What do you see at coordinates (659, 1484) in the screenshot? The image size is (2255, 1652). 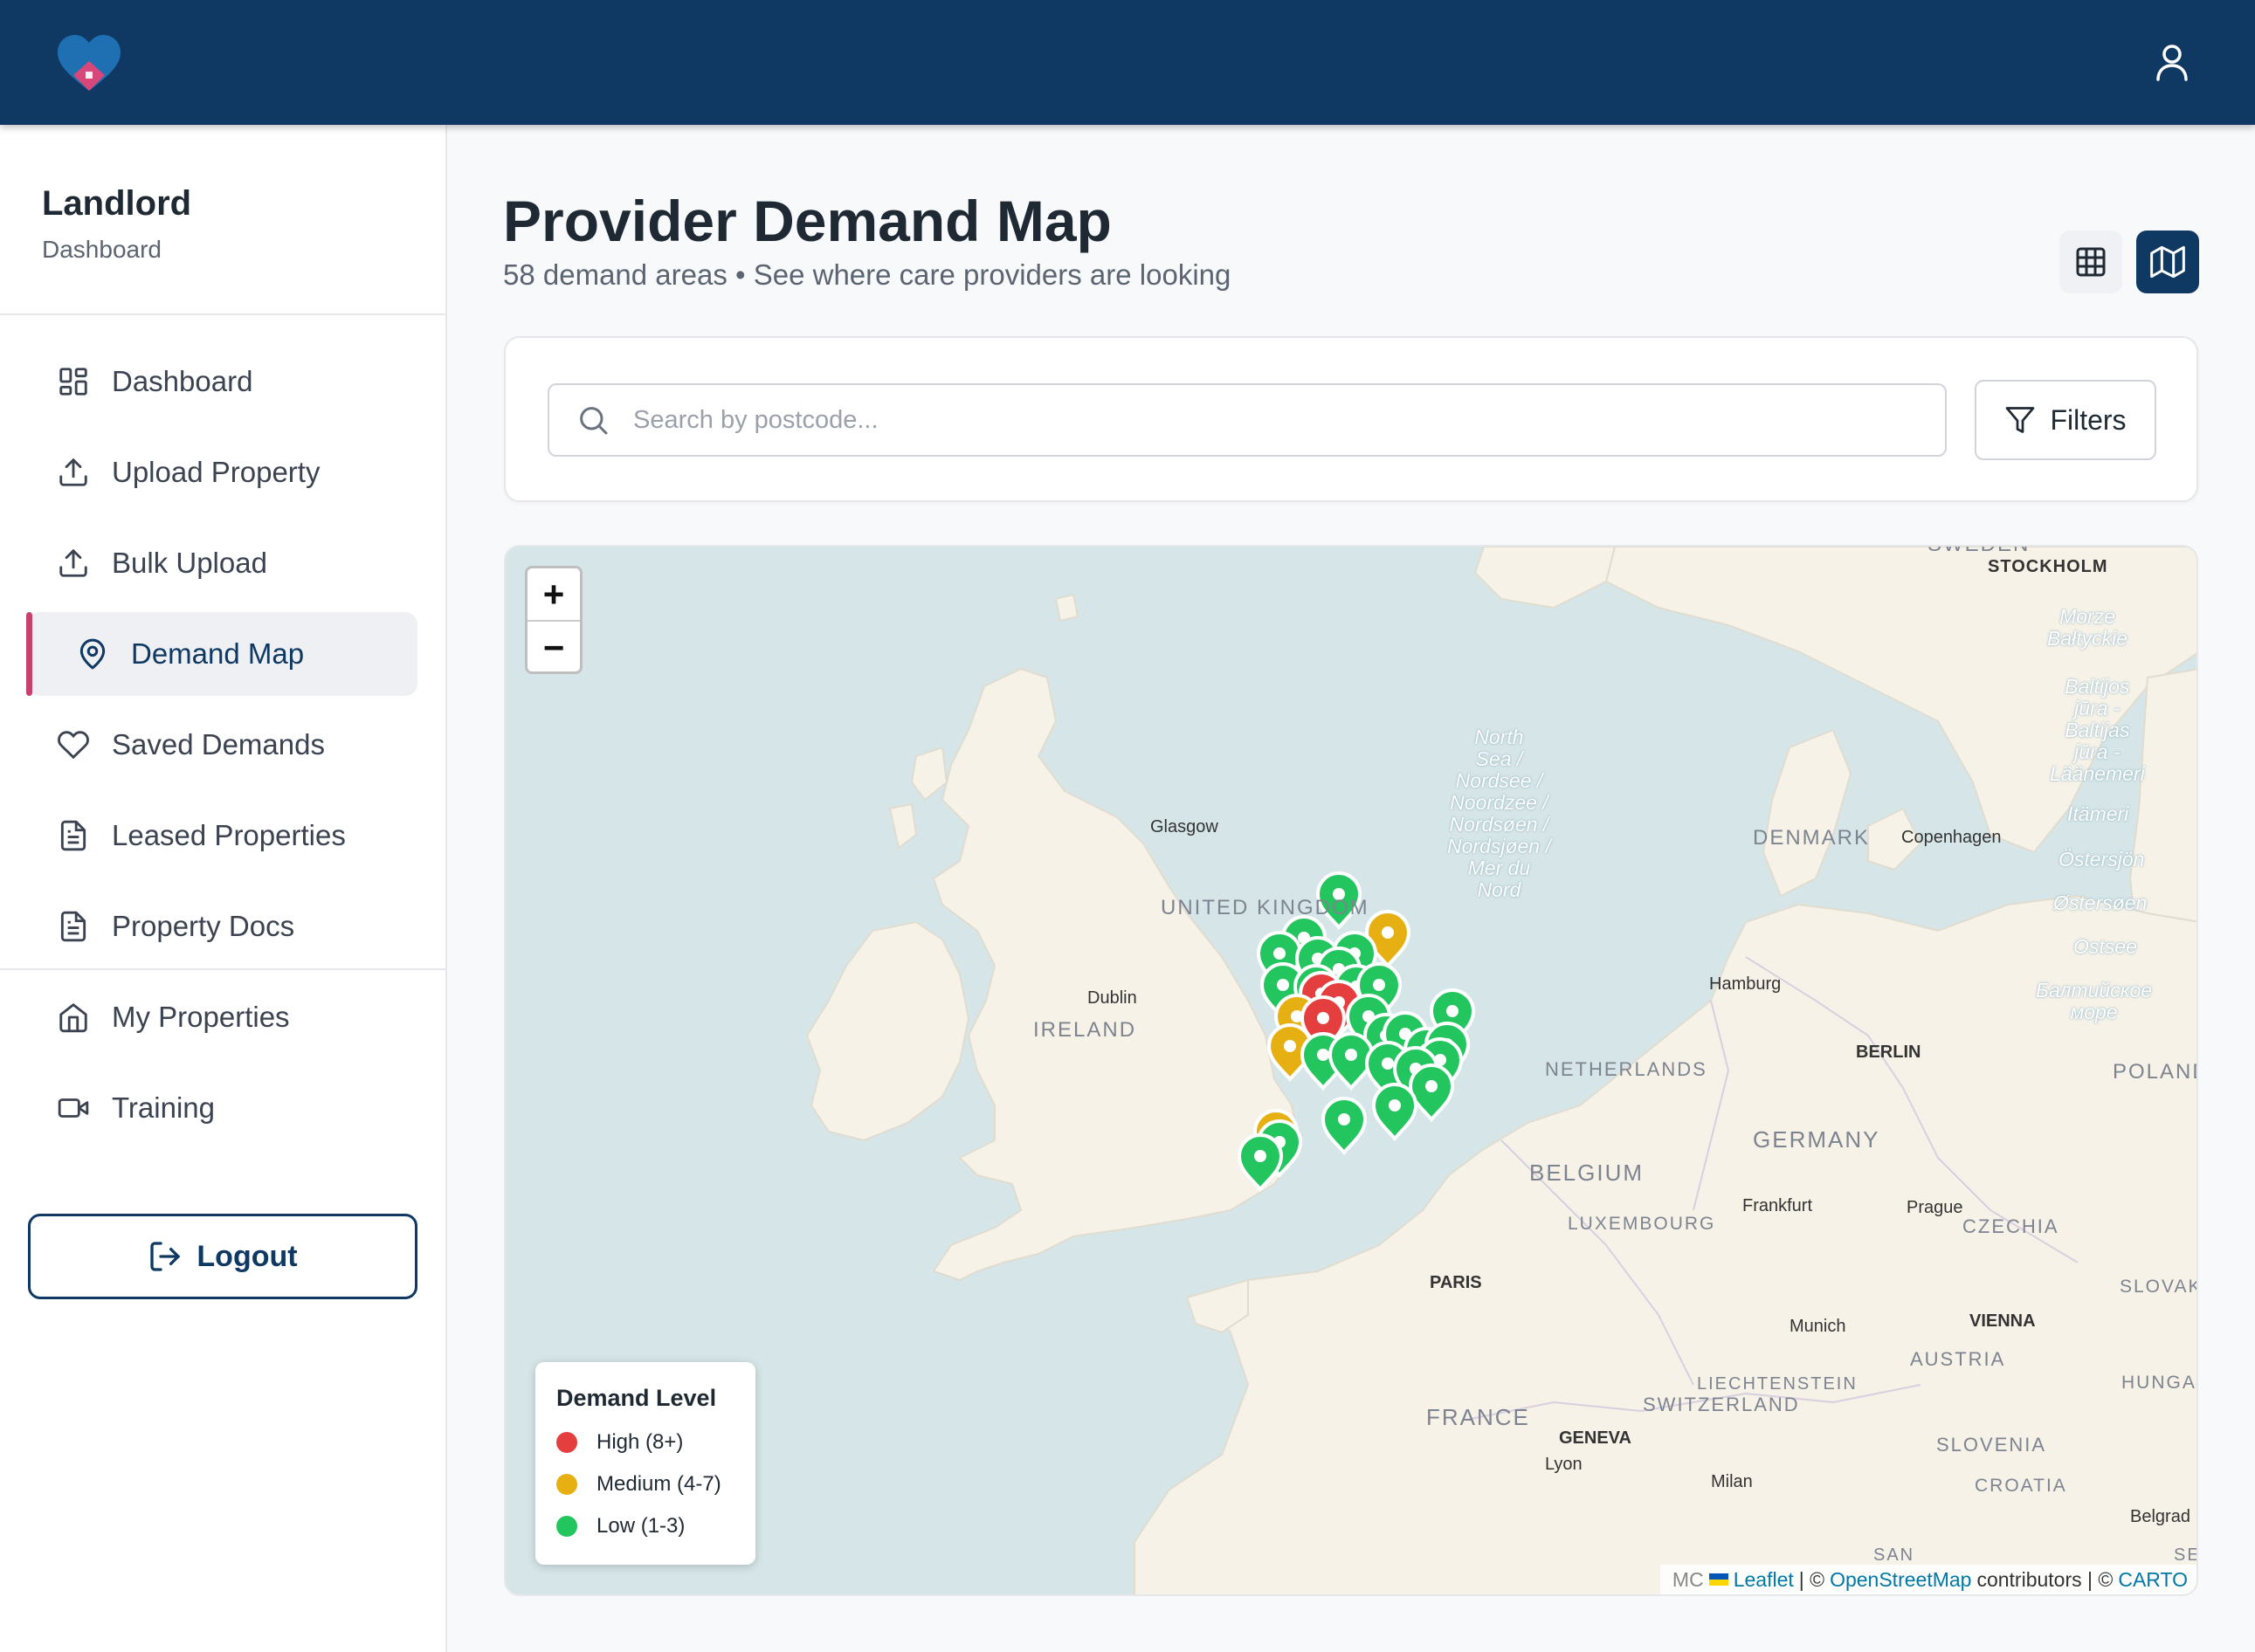 I see `legend-label: Medium (4-7)` at bounding box center [659, 1484].